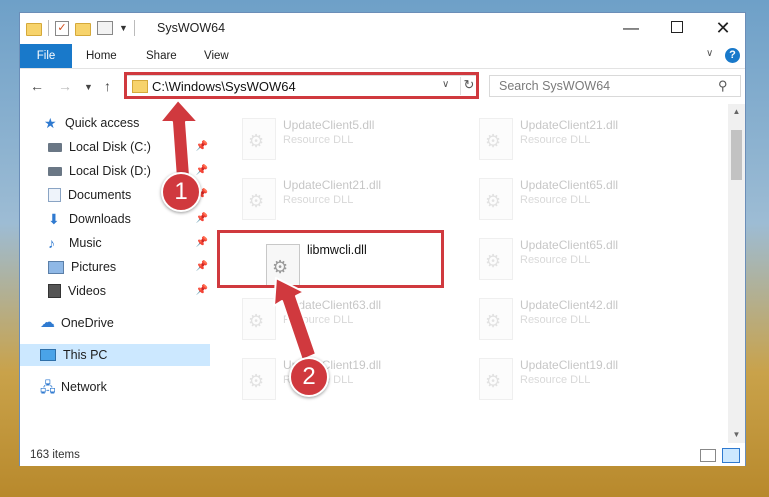 The height and width of the screenshot is (497, 769). Describe the element at coordinates (731, 455) in the screenshot. I see `tiles-view-icon` at that location.